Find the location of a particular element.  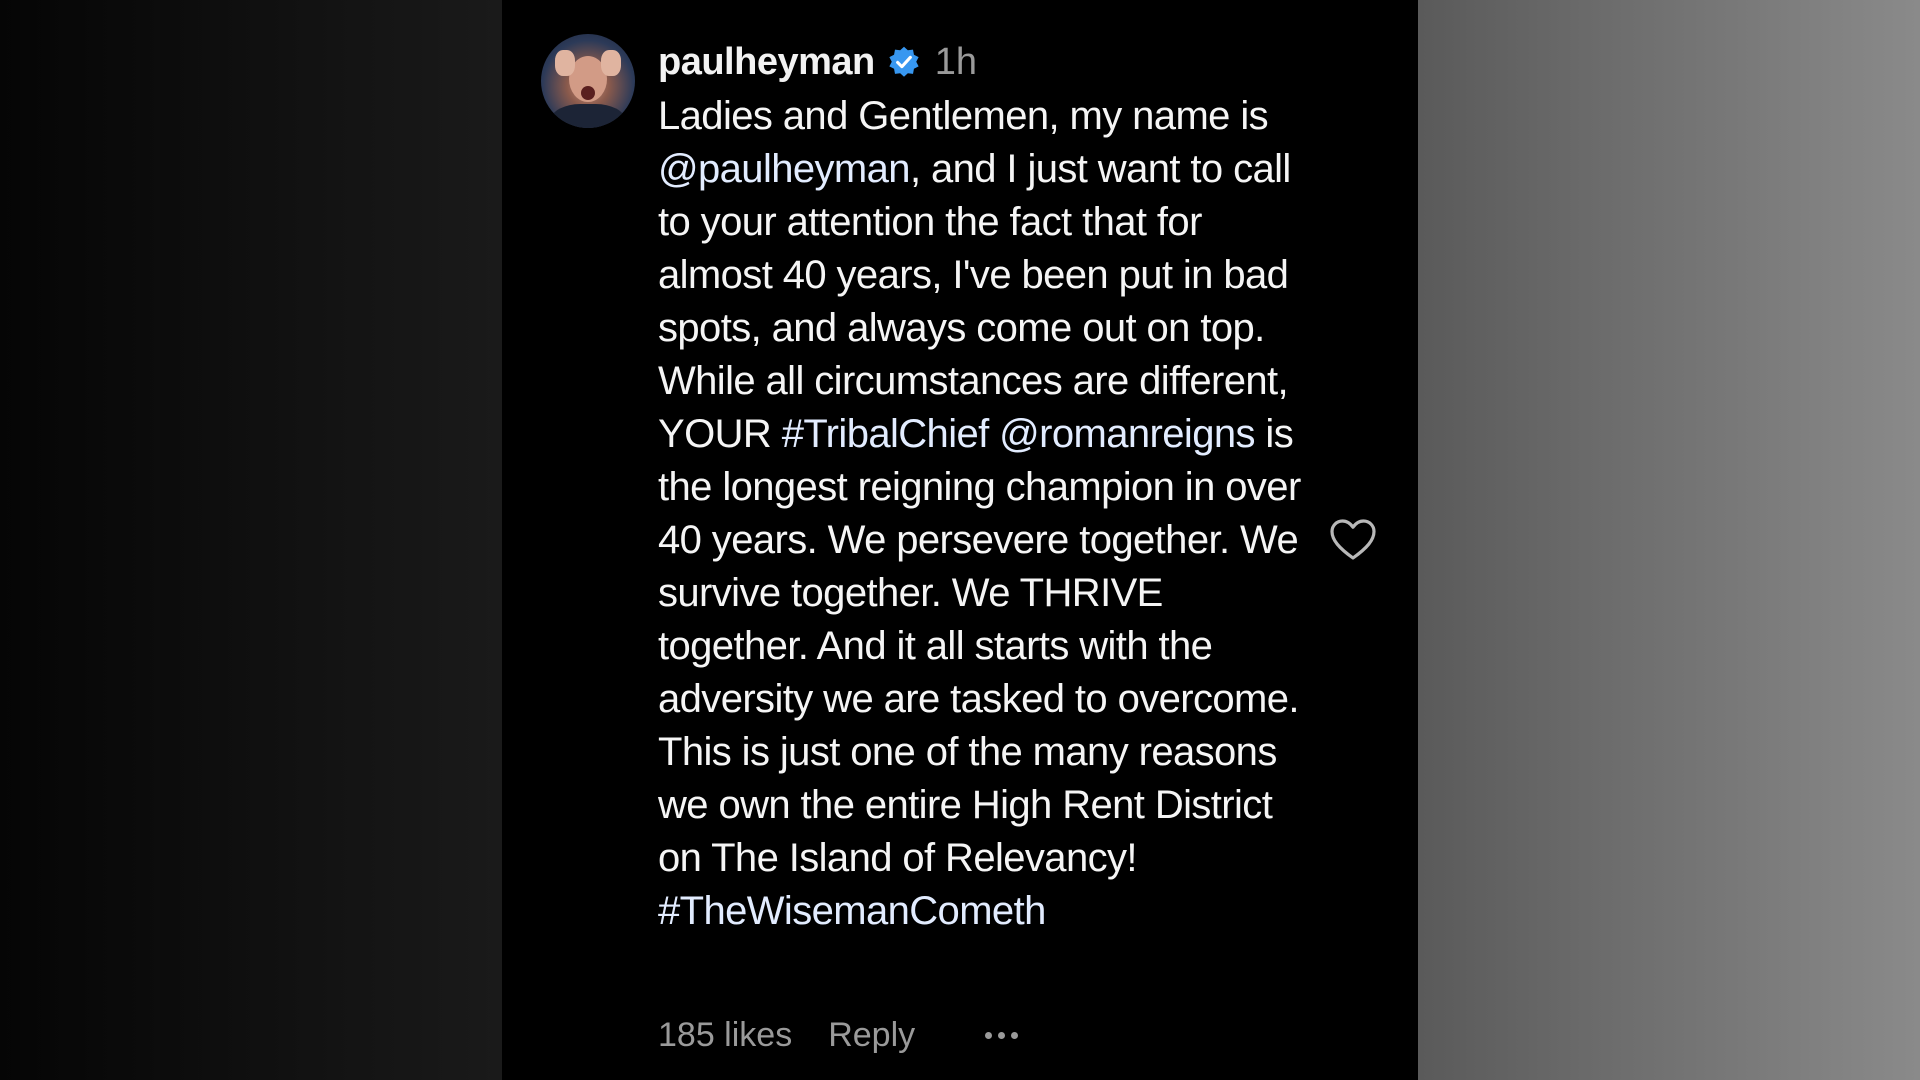

comment-text-segment: Ladies and Gentlemen, my name is is located at coordinates (963, 116).